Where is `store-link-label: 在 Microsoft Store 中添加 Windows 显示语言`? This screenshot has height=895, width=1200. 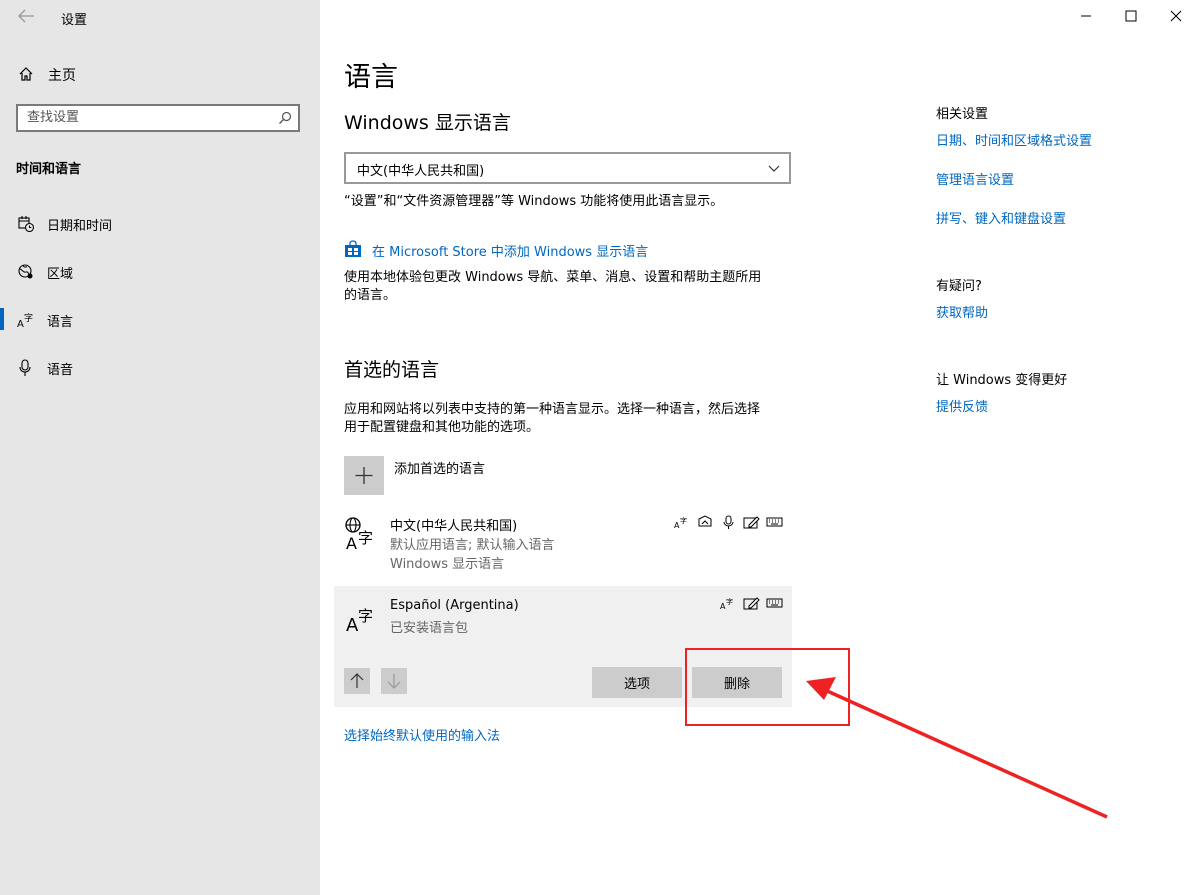
store-link-label: 在 Microsoft Store 中添加 Windows 显示语言 is located at coordinates (510, 252).